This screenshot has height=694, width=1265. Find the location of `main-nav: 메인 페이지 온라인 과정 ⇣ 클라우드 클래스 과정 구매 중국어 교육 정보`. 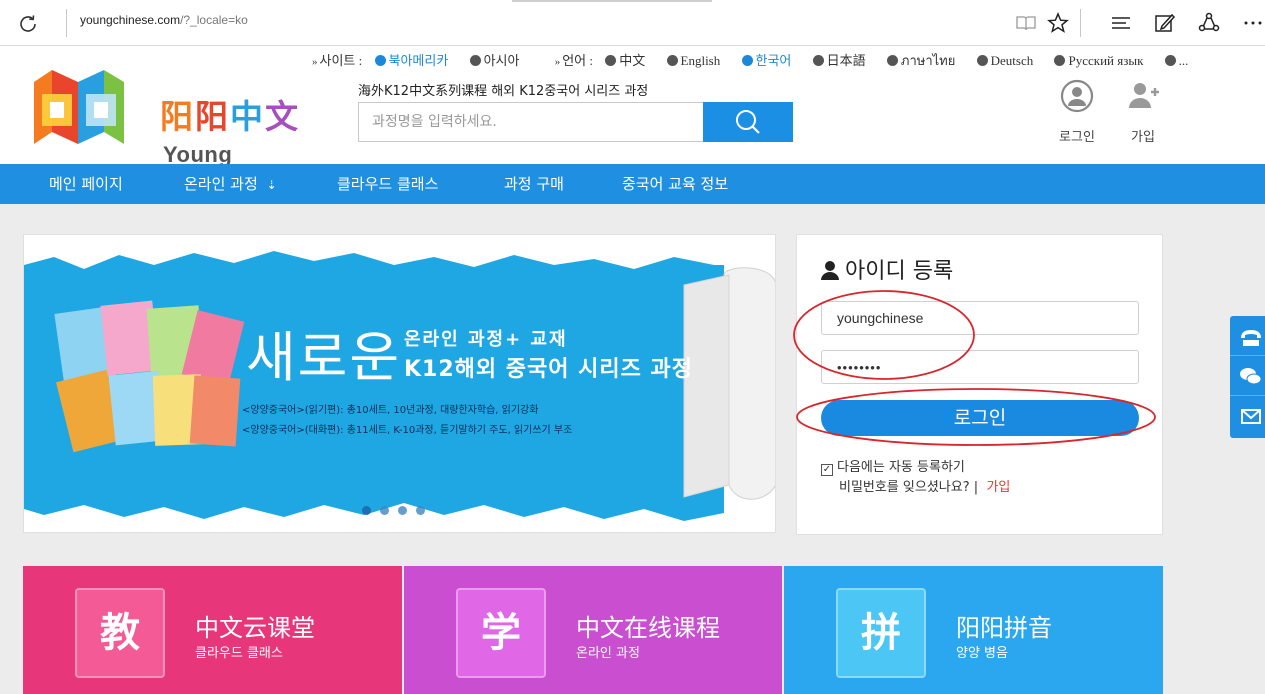

main-nav: 메인 페이지 온라인 과정 ⇣ 클라우드 클래스 과정 구매 중국어 교육 정보 is located at coordinates (632, 184).